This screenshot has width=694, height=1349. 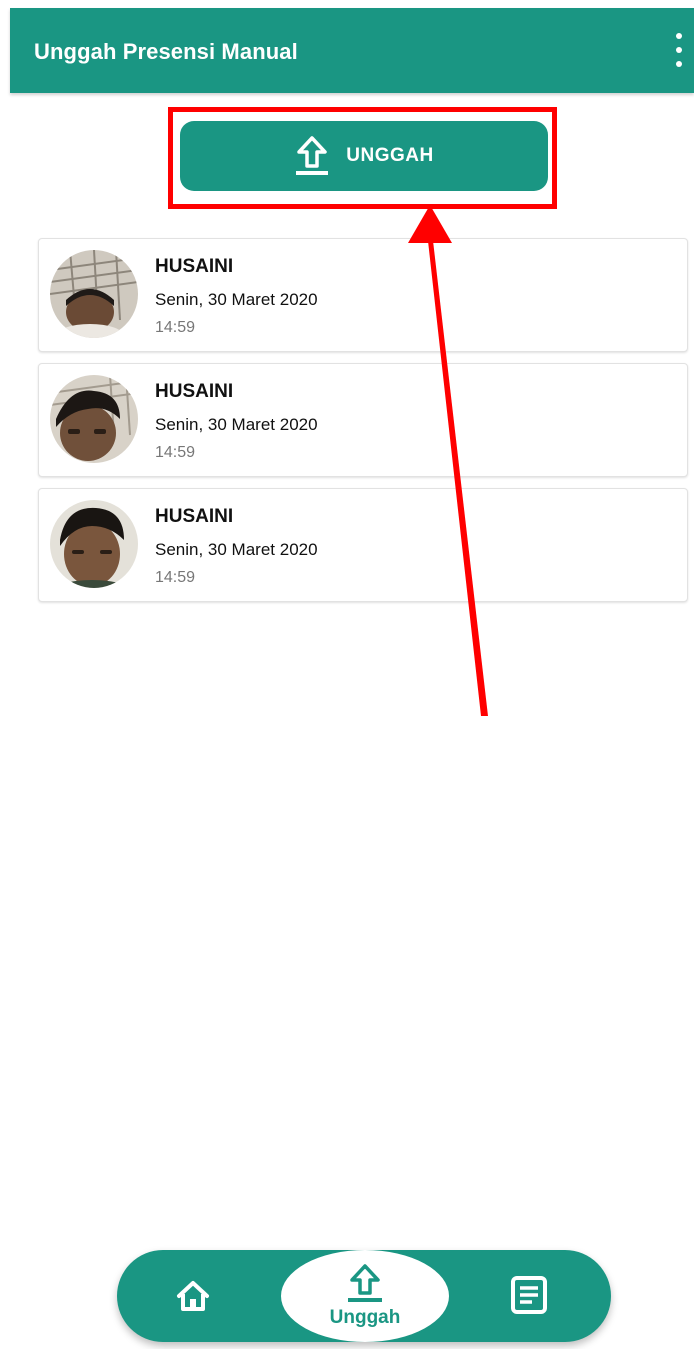 I want to click on nav-upload-label: Unggah, so click(x=365, y=1317).